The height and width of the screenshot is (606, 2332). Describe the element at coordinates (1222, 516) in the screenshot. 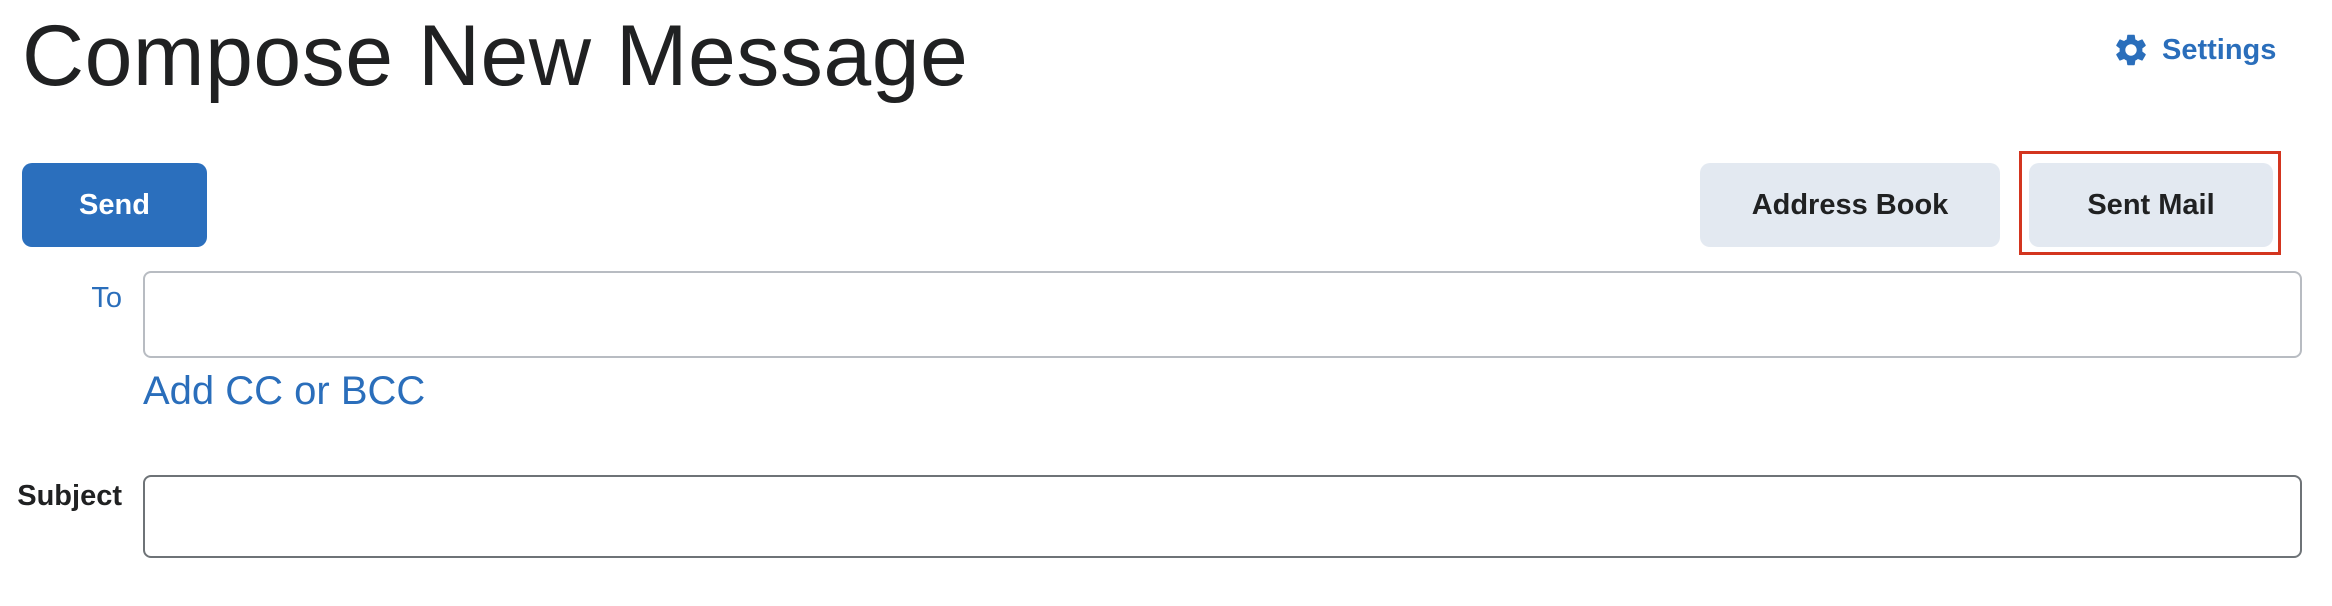

I see `subject-field` at that location.